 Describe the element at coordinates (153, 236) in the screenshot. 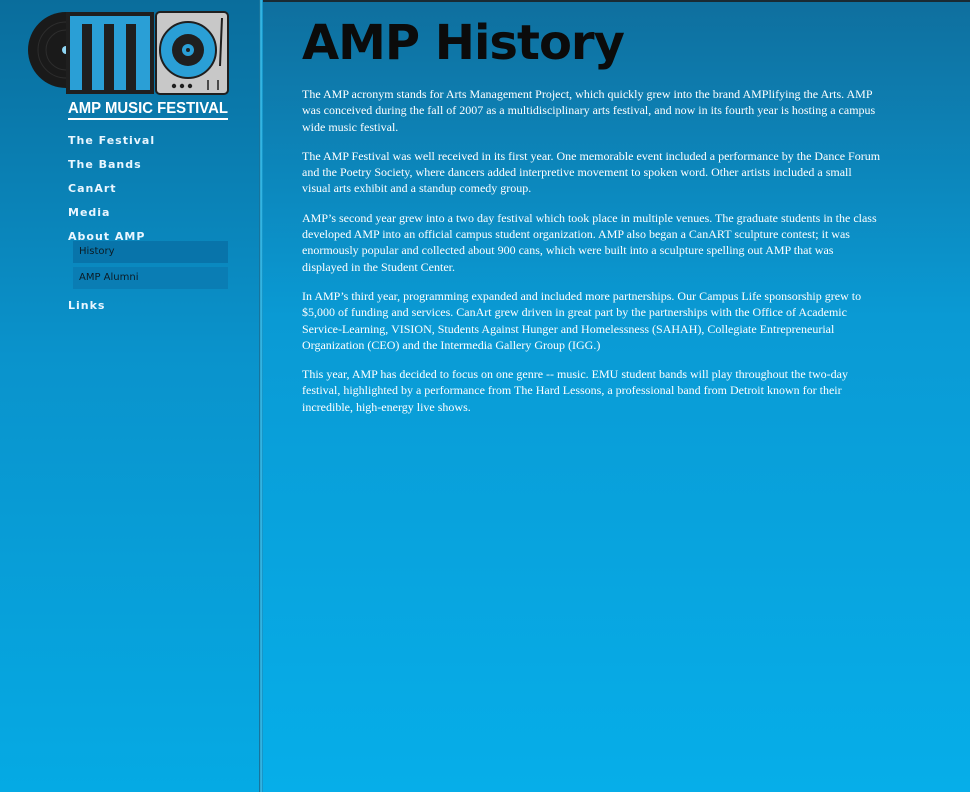

I see `nav-about-amp: About AMP` at that location.